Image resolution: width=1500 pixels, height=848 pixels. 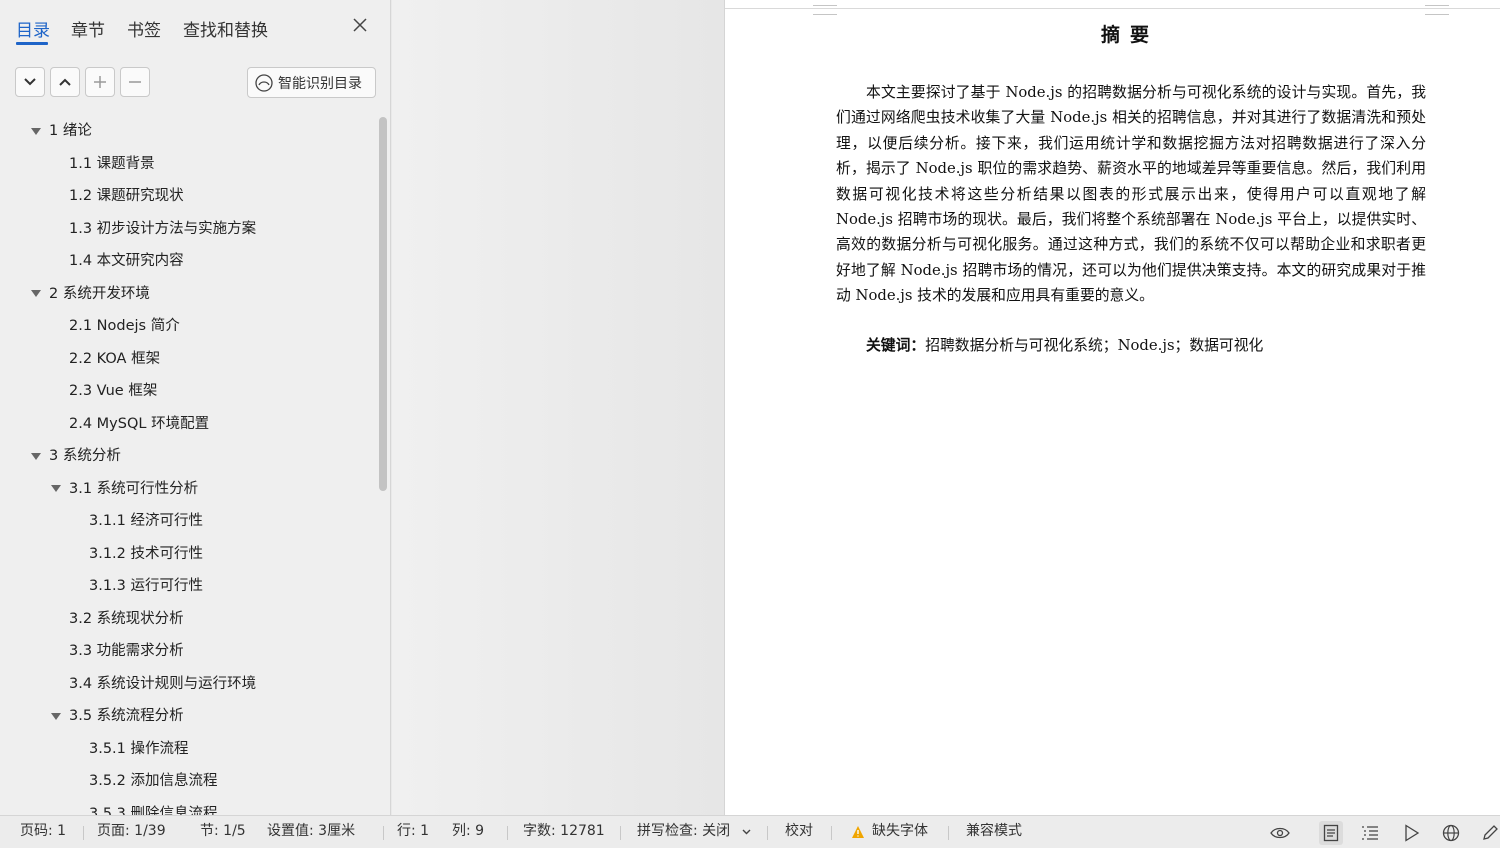 I want to click on toc-item: 1 绪论, so click(x=70, y=131).